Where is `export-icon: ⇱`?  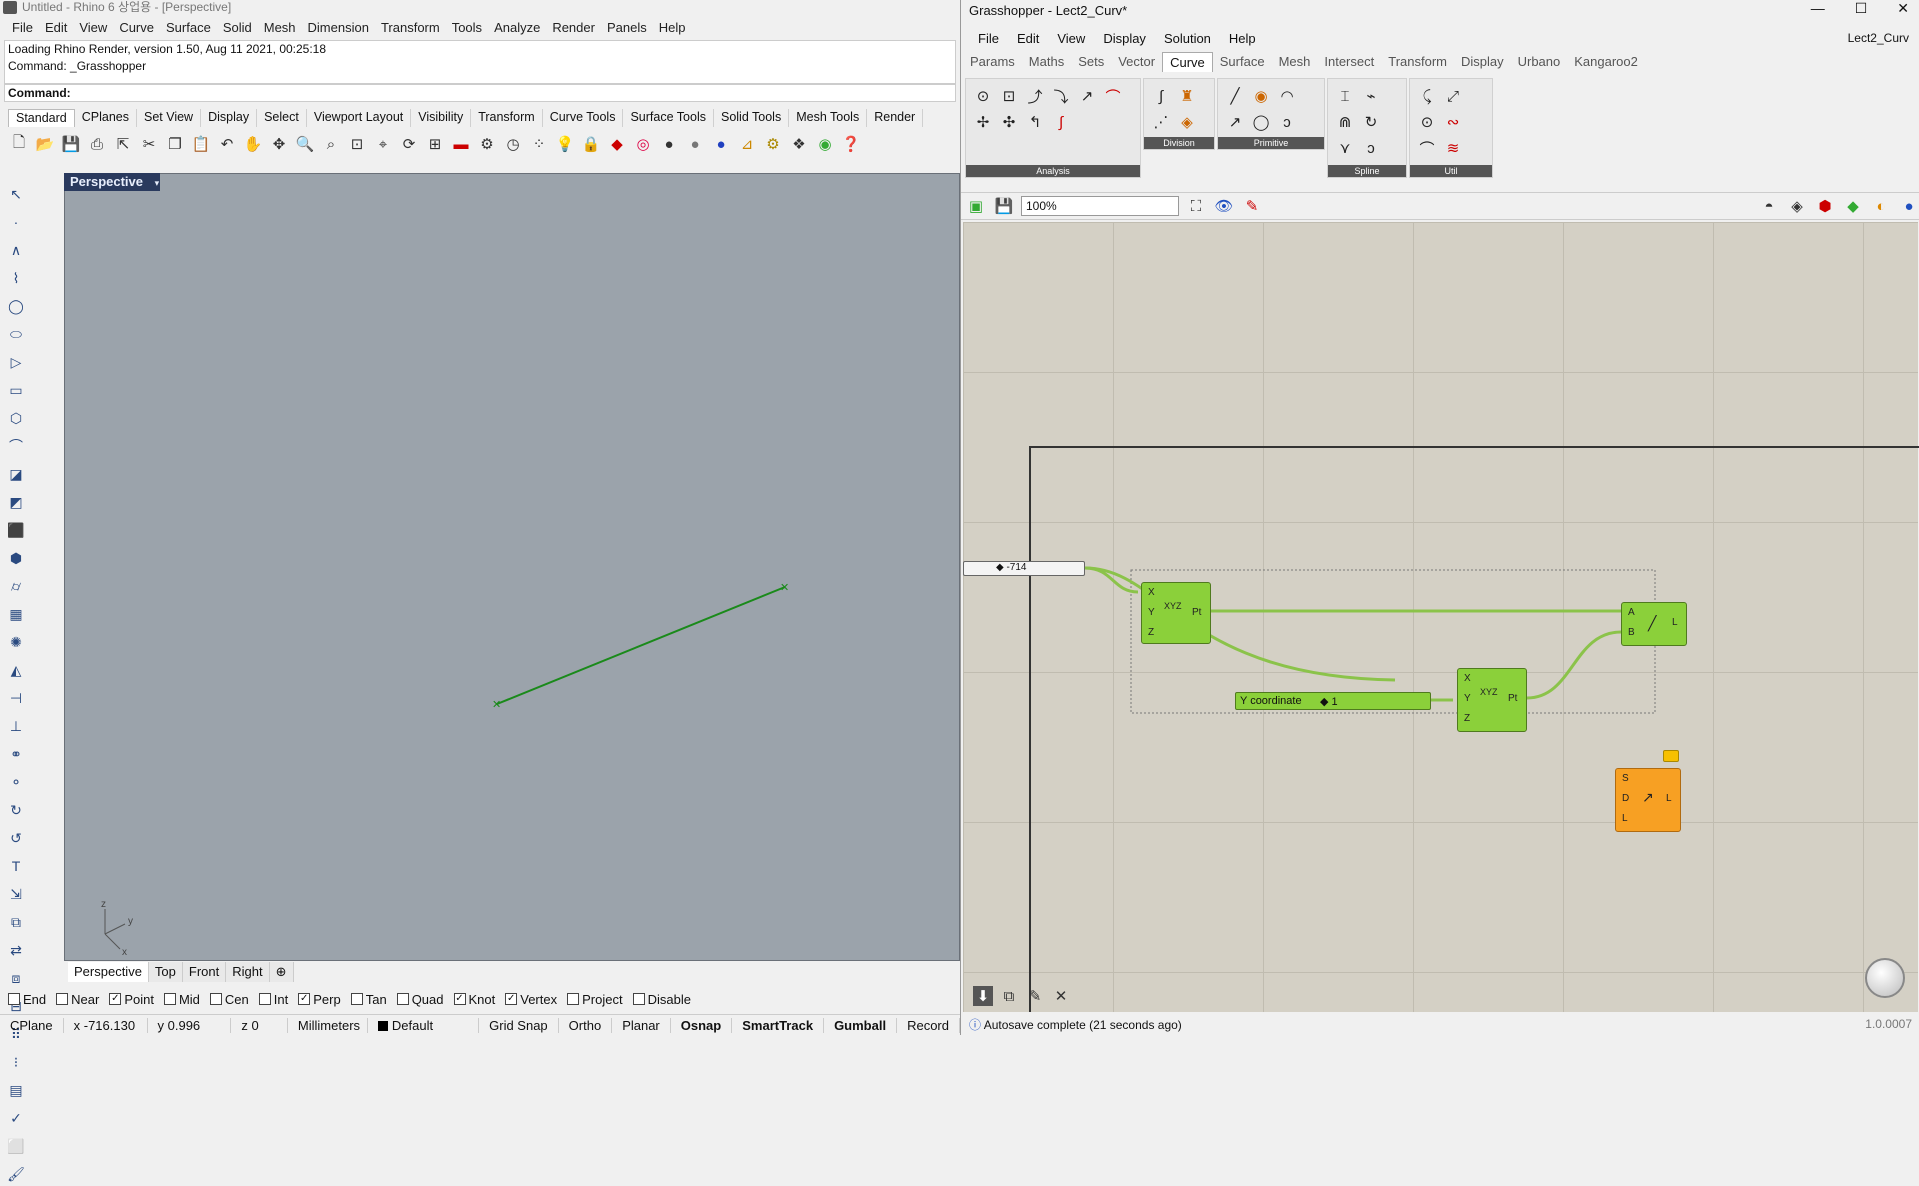
export-icon: ⇱ is located at coordinates (123, 144).